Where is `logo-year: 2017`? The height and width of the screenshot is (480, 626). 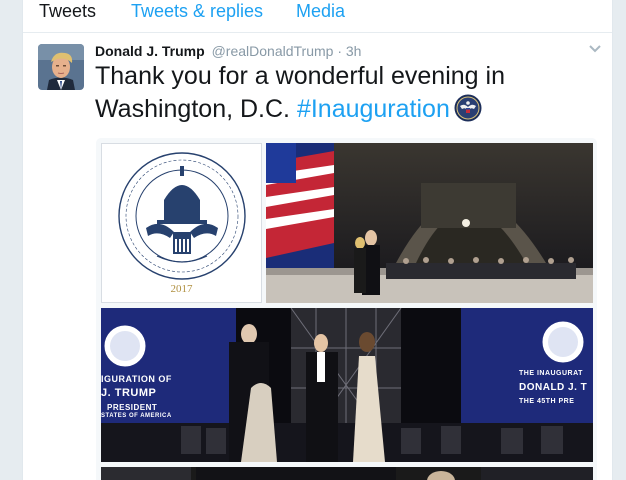
logo-year: 2017 is located at coordinates (181, 289).